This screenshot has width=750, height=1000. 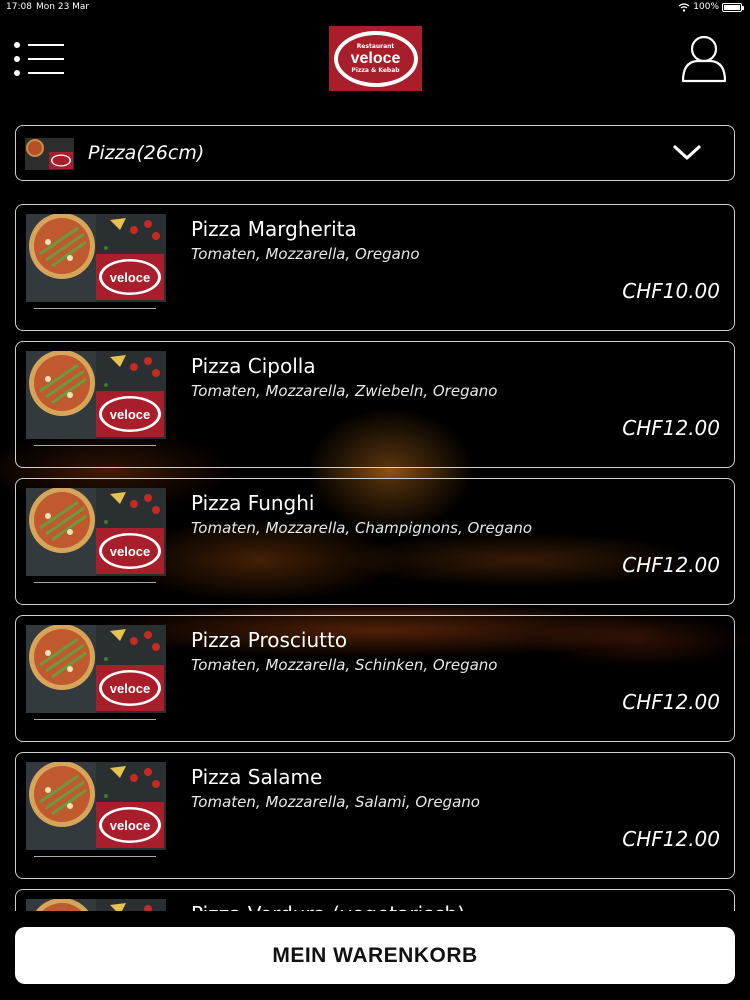 What do you see at coordinates (375, 900) in the screenshot?
I see `product-item: veloce Pizza Verdura (vegetarisch)` at bounding box center [375, 900].